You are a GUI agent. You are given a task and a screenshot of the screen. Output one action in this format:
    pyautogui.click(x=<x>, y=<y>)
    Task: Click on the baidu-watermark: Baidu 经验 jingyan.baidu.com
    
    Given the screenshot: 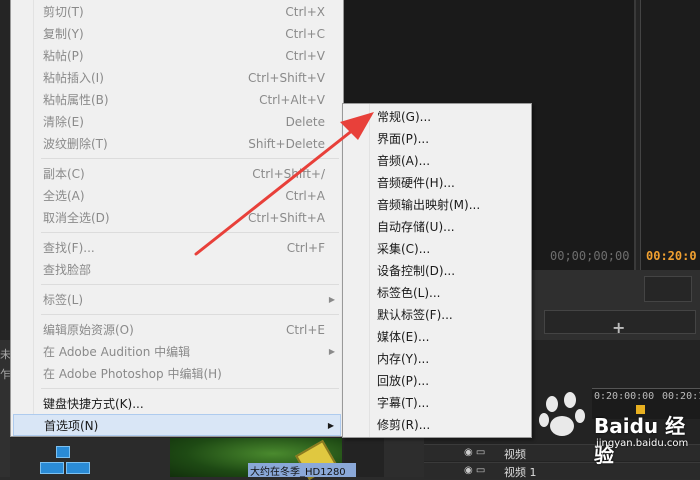 What is the action you would take?
    pyautogui.click(x=618, y=427)
    